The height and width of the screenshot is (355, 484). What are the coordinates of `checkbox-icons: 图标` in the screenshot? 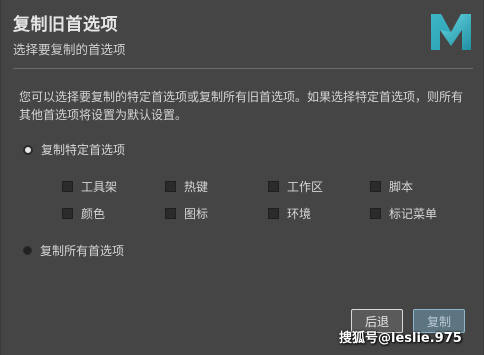 It's located at (186, 213).